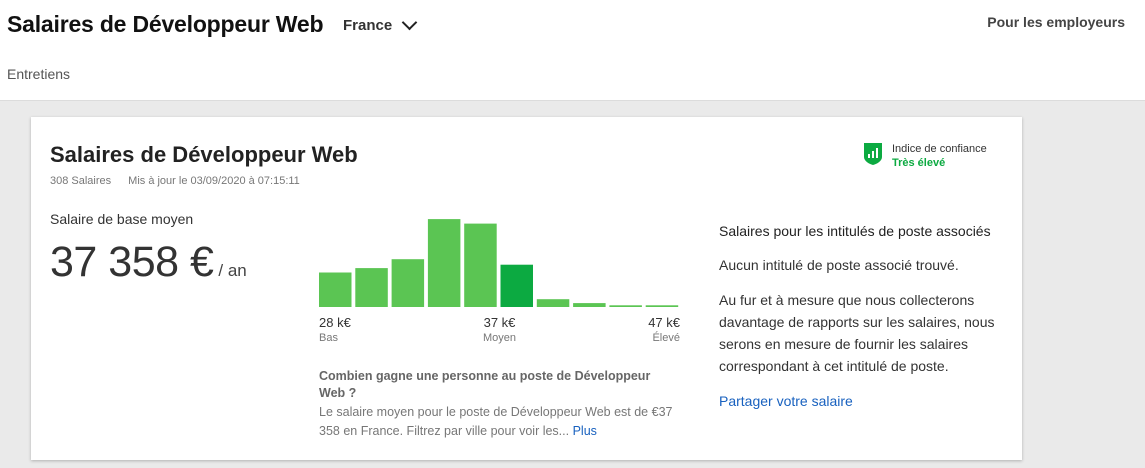  I want to click on tick-high-label: Élevé, so click(666, 338).